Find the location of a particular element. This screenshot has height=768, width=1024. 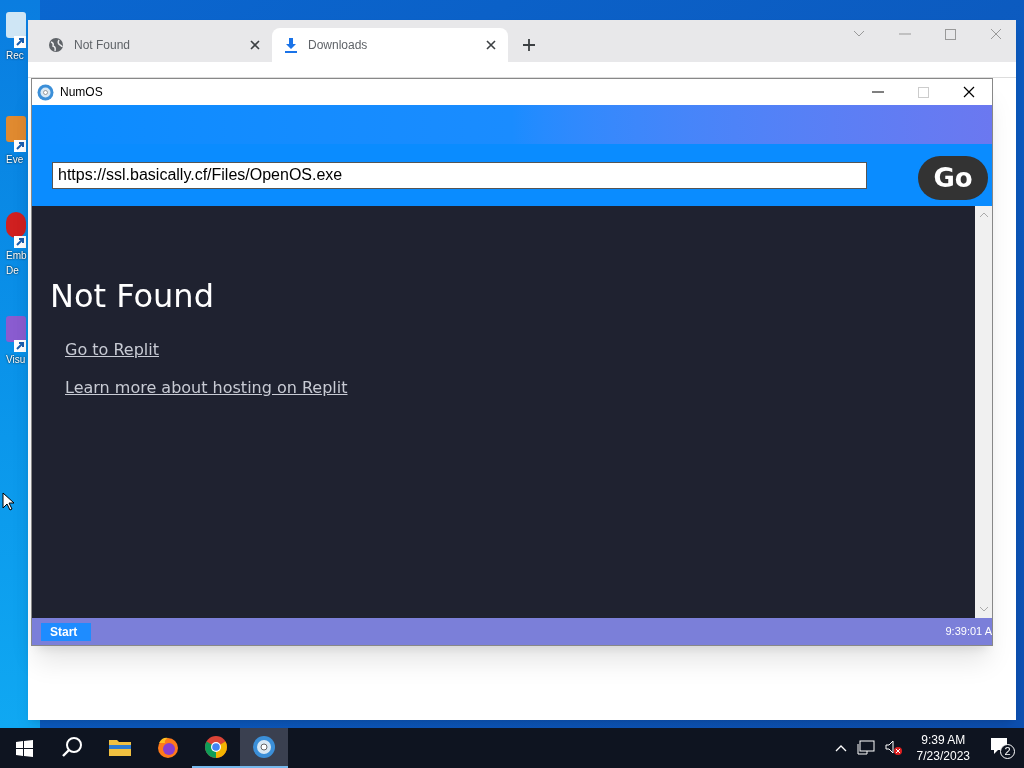

page-heading: Not Found is located at coordinates (132, 296).